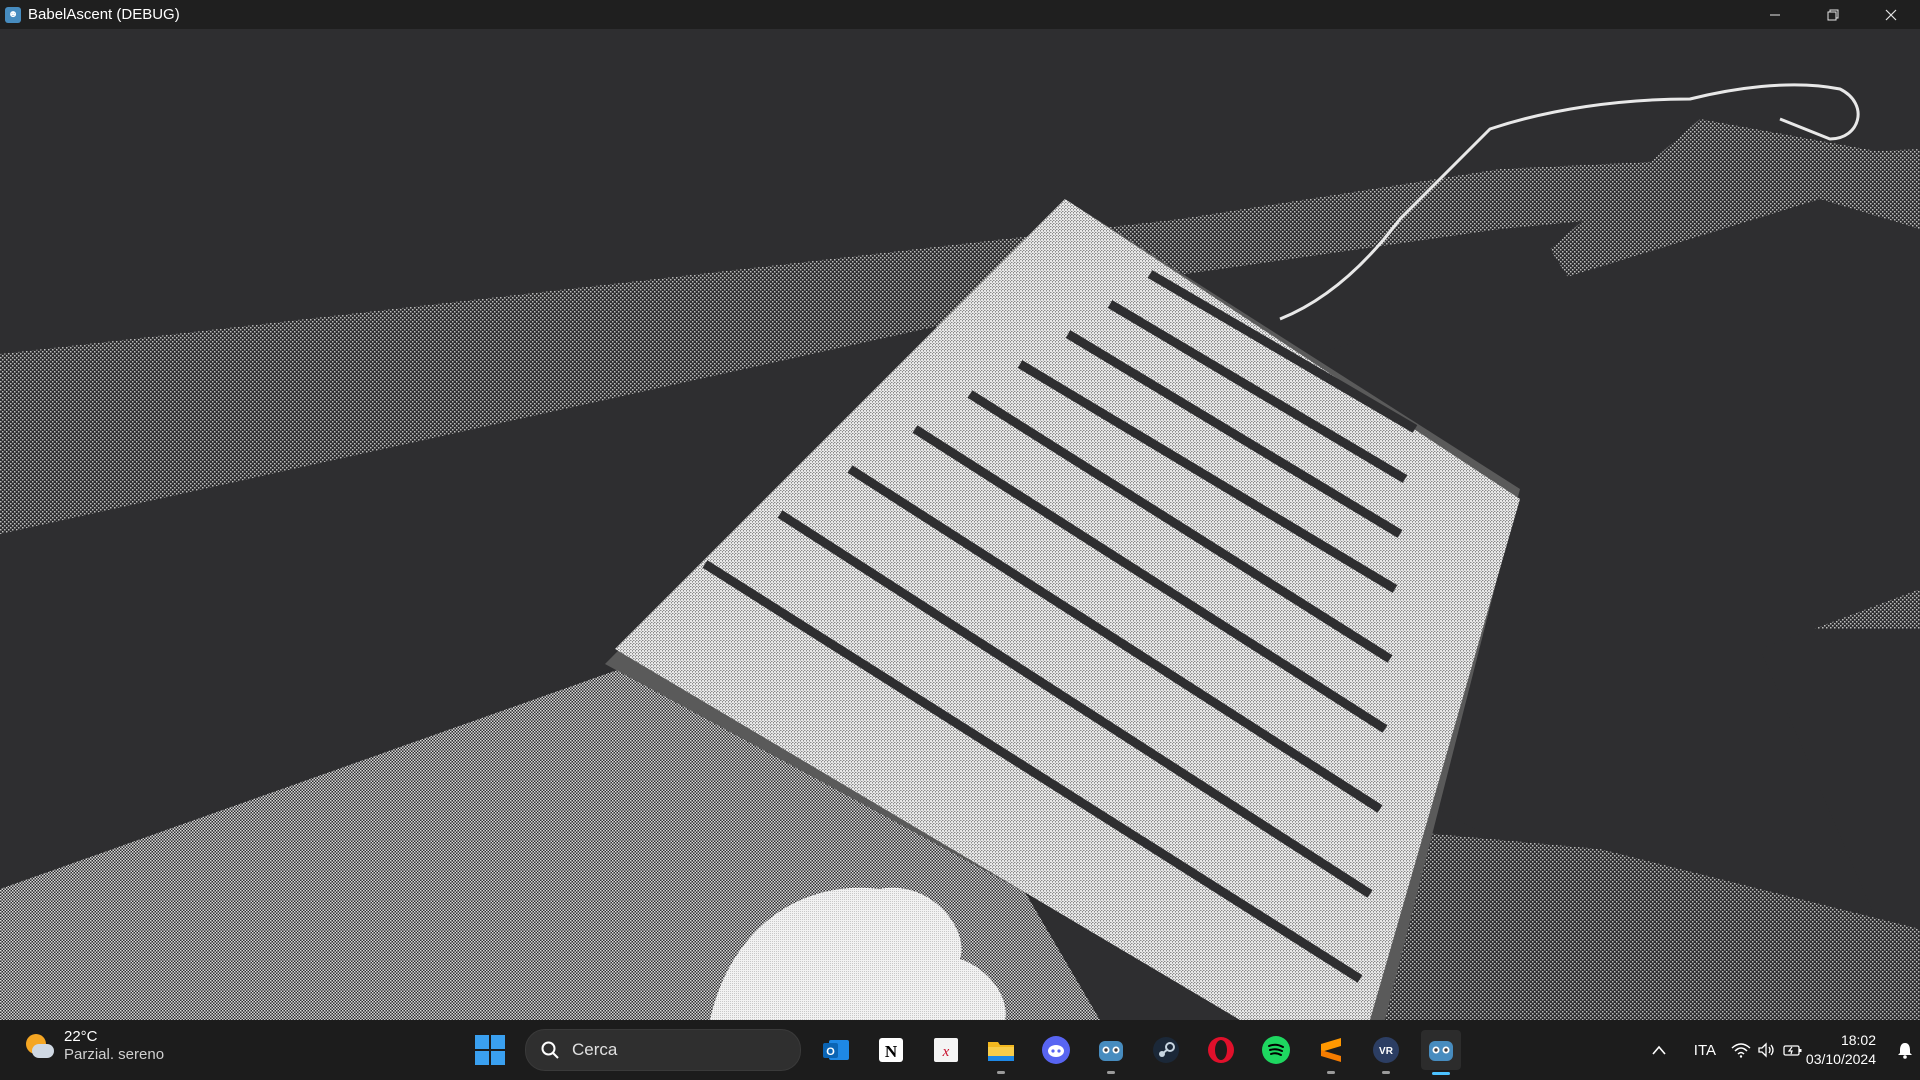 The height and width of the screenshot is (1080, 1920). Describe the element at coordinates (104, 14) in the screenshot. I see `window-title: BabelAscent (DEBUG)` at that location.